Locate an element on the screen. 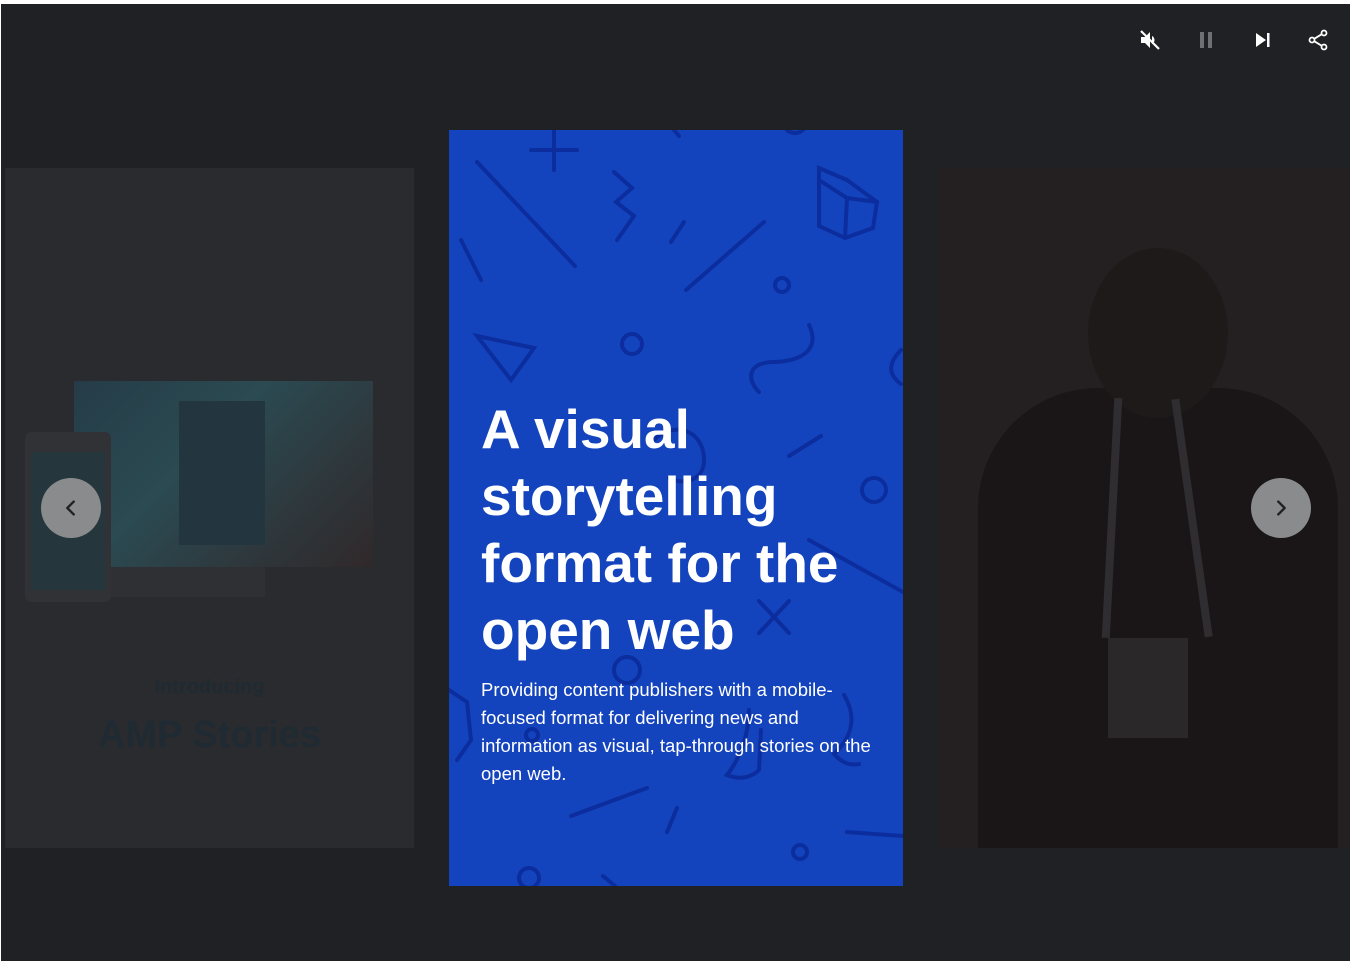 The image size is (1351, 962). chevron-right-icon is located at coordinates (1281, 508).